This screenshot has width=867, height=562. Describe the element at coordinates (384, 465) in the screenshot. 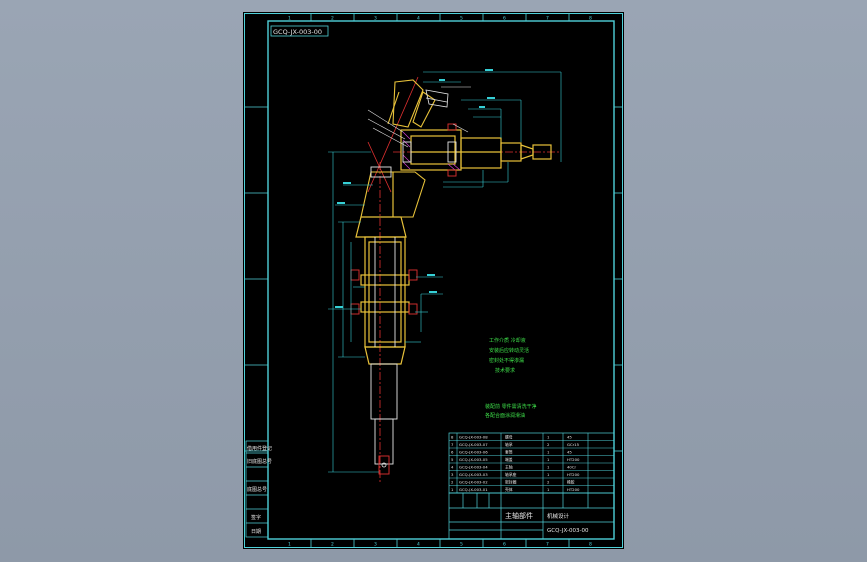

I see `bottom-nozzle` at that location.